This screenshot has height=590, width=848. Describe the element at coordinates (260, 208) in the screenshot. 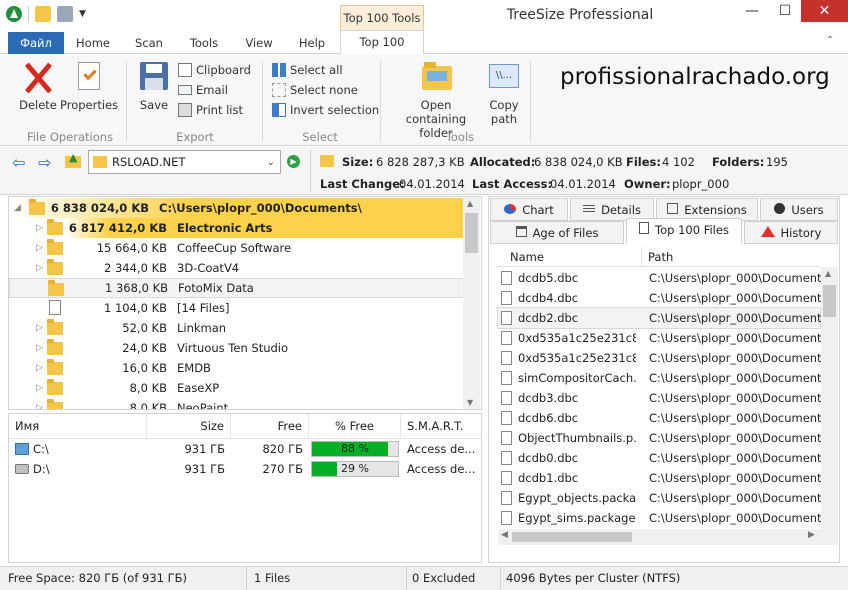

I see `tree-name: C:\Users\plopr_000\Documents\` at that location.